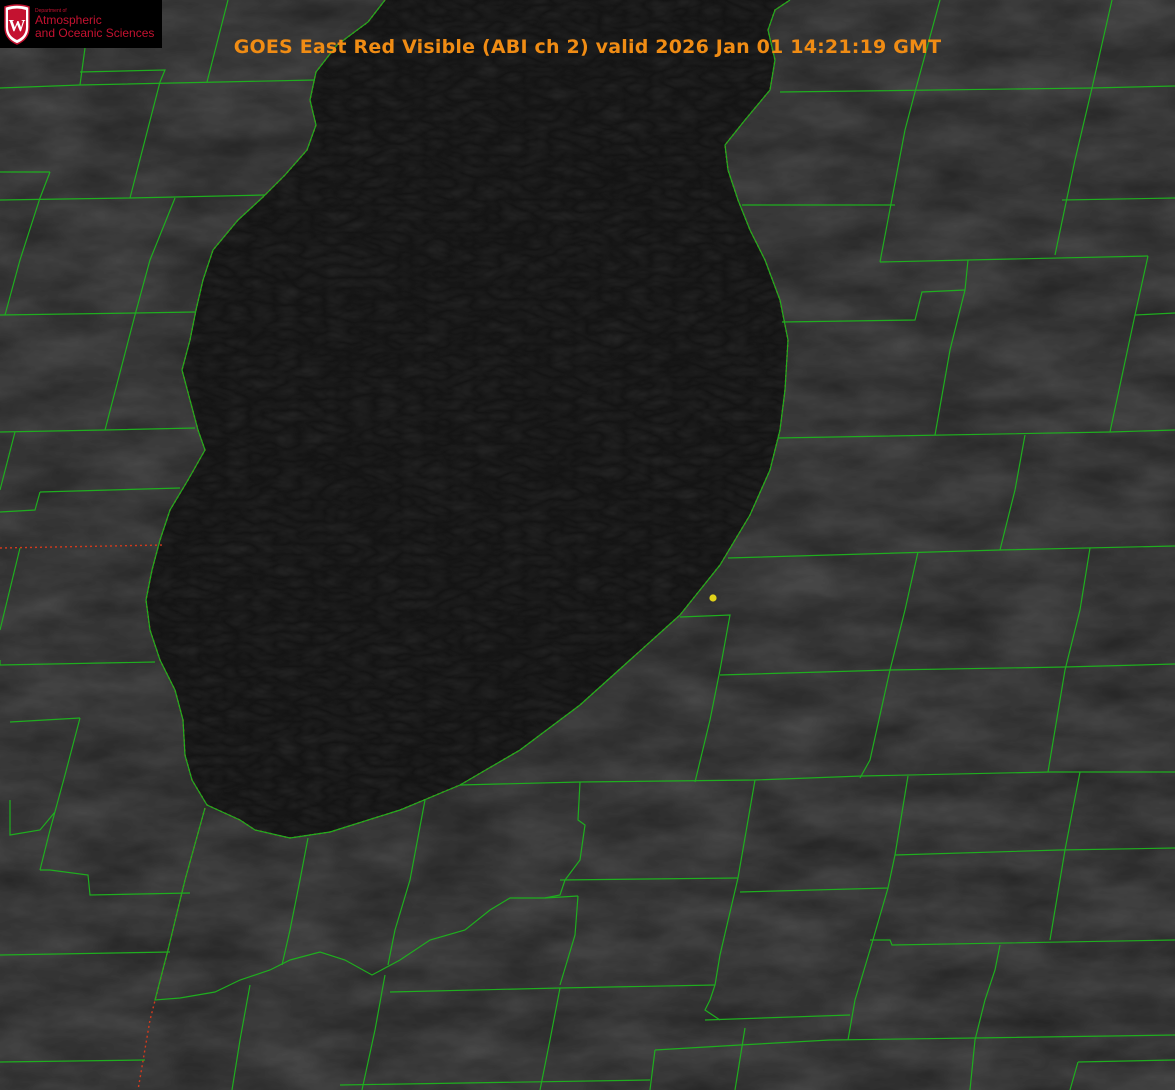 The image size is (1175, 1090). I want to click on location-marker-icon, so click(713, 598).